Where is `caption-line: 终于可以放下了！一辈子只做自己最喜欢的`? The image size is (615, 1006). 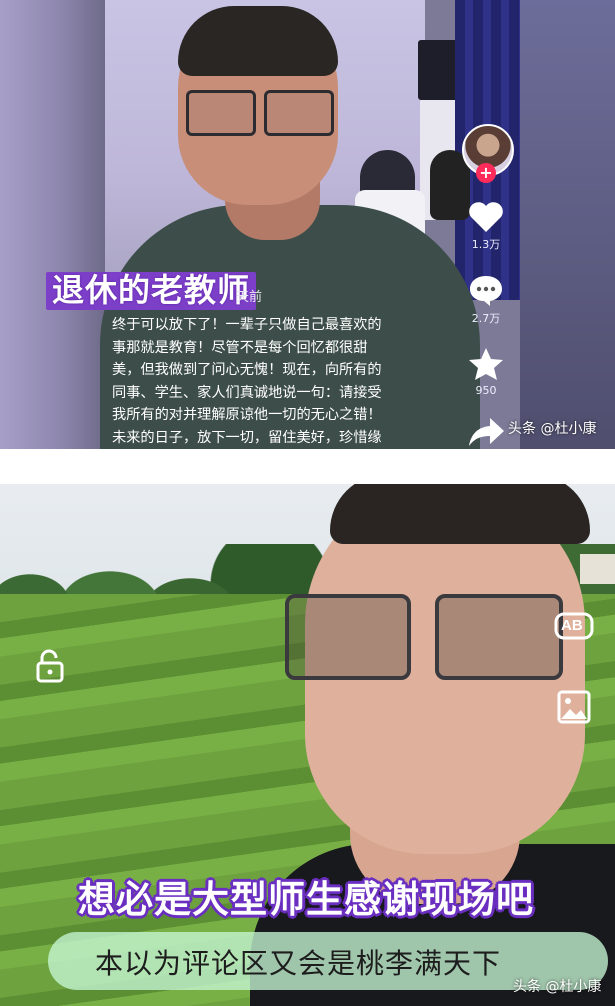
caption-line: 终于可以放下了！一辈子只做自己最喜欢的 is located at coordinates (247, 325).